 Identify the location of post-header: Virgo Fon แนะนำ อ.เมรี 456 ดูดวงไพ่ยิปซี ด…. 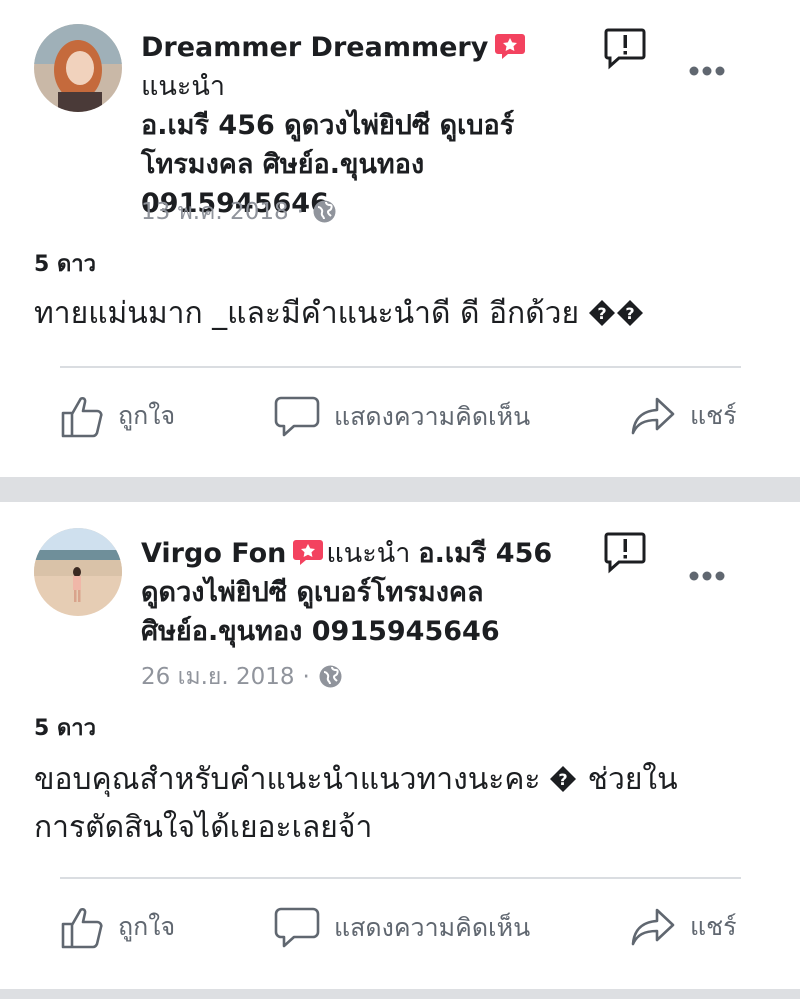
(361, 592).